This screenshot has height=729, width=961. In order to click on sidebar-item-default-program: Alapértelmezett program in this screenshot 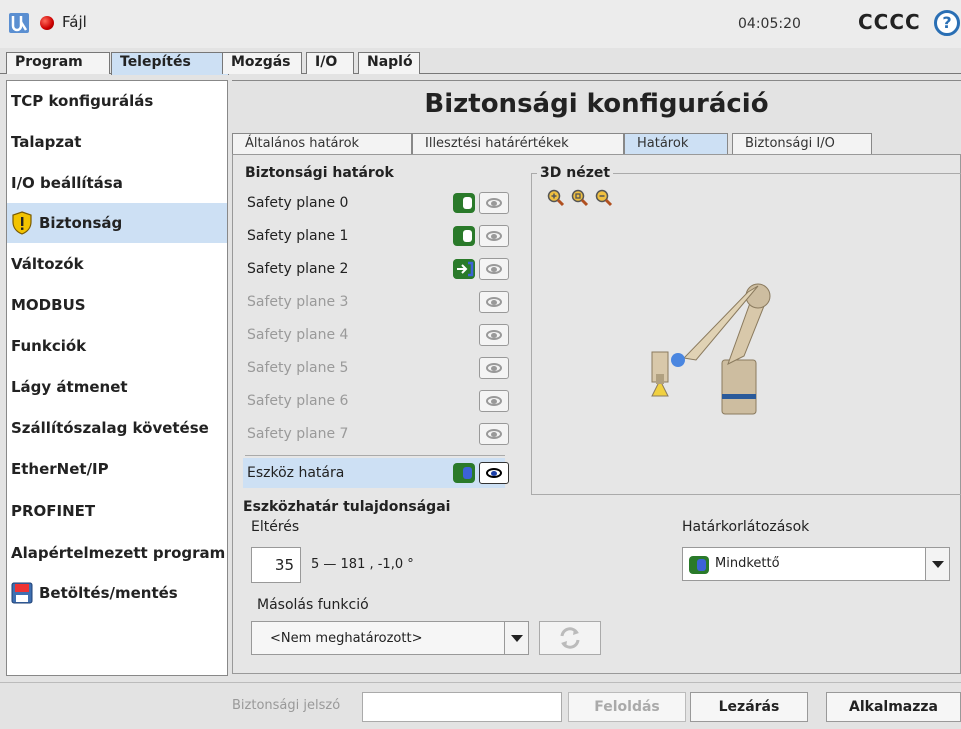, I will do `click(117, 553)`.